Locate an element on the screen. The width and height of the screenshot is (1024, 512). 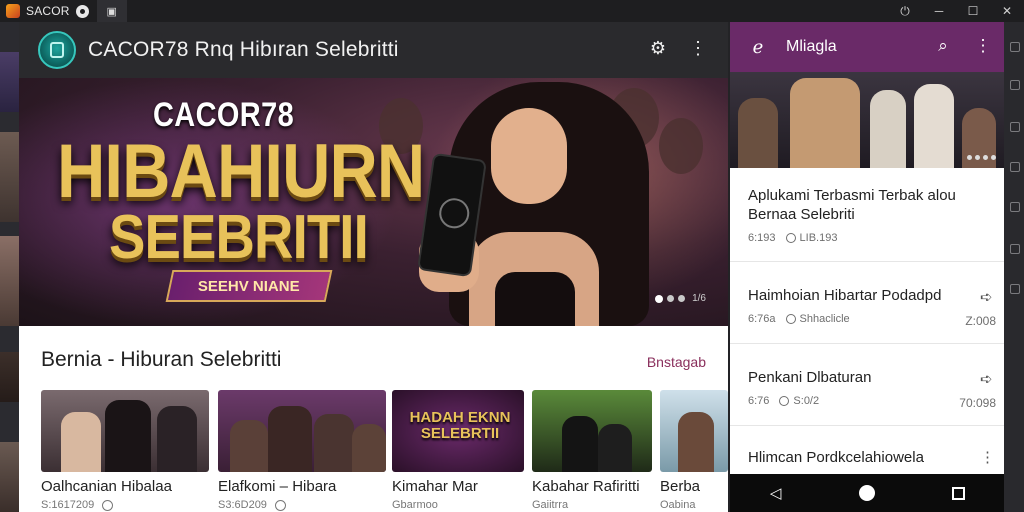
carousel-indicator: 1/6 is located at coordinates (680, 298).